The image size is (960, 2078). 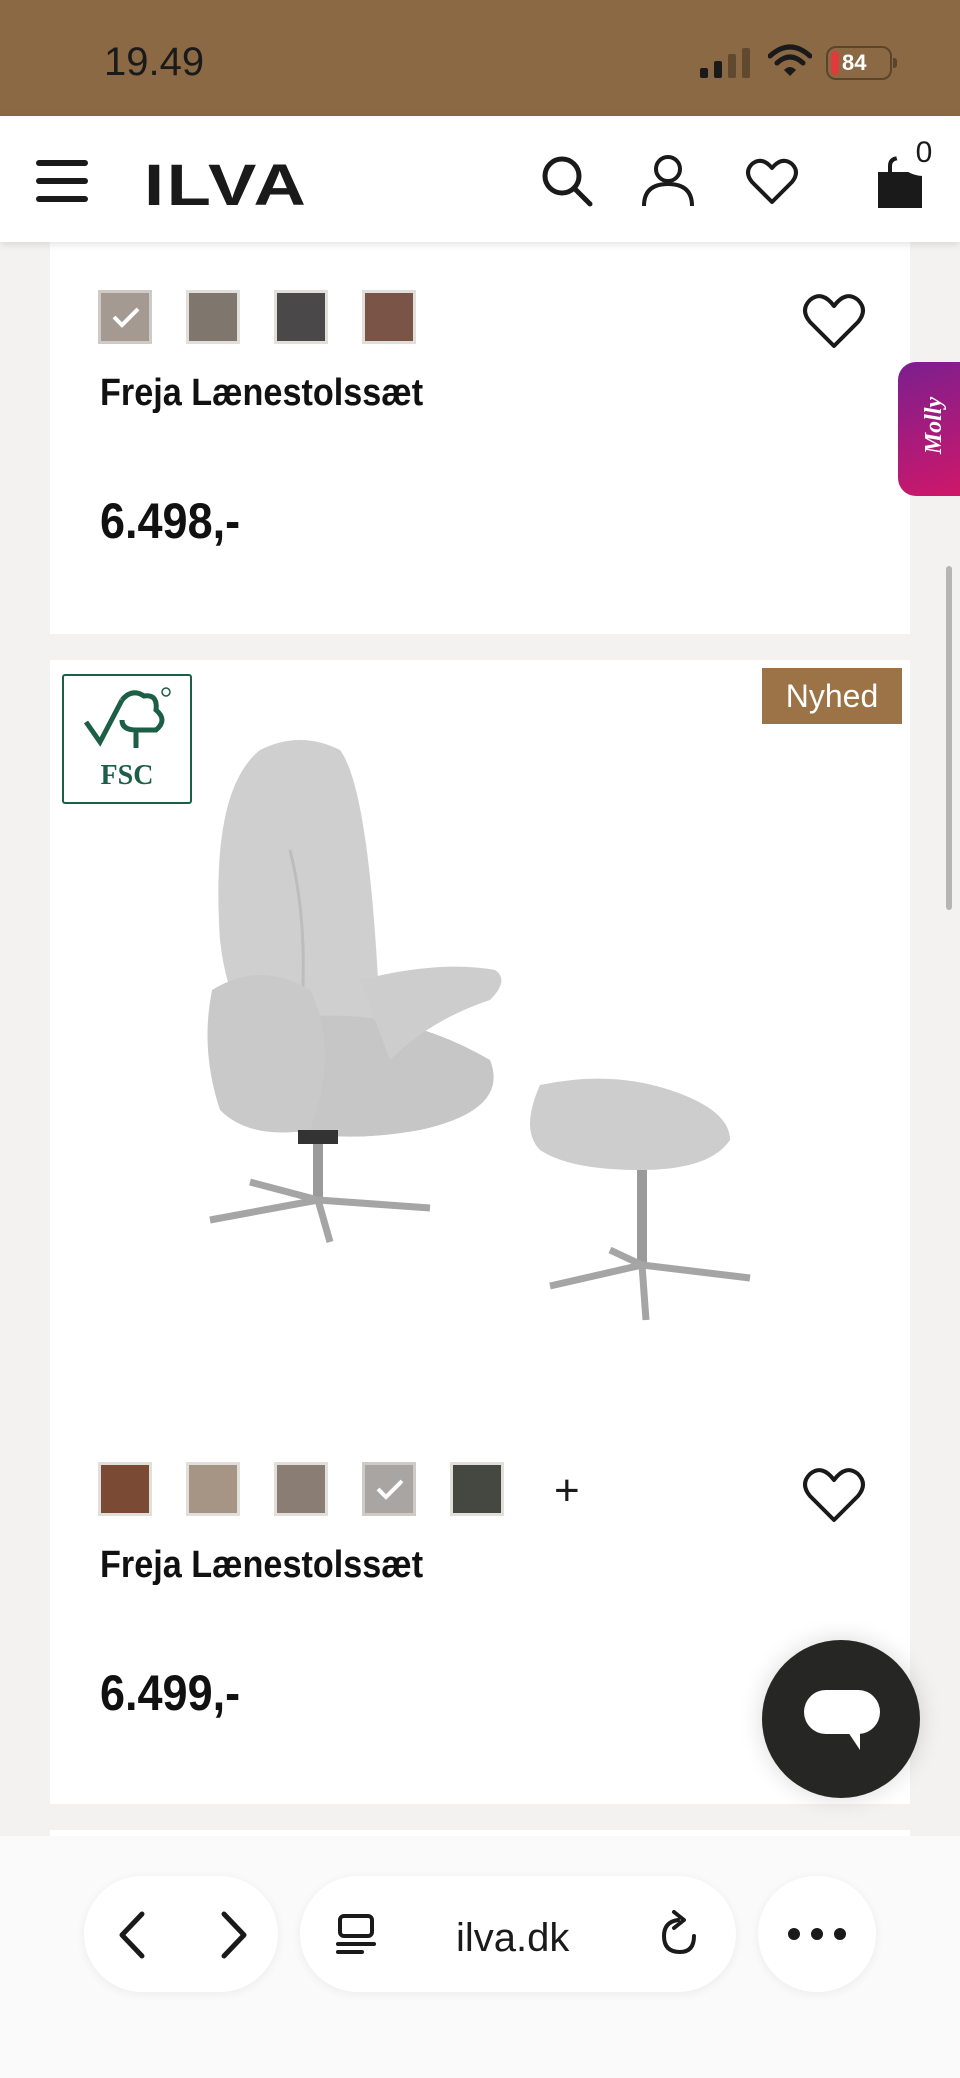 What do you see at coordinates (480, 179) in the screenshot?
I see `site-header: ILVA` at bounding box center [480, 179].